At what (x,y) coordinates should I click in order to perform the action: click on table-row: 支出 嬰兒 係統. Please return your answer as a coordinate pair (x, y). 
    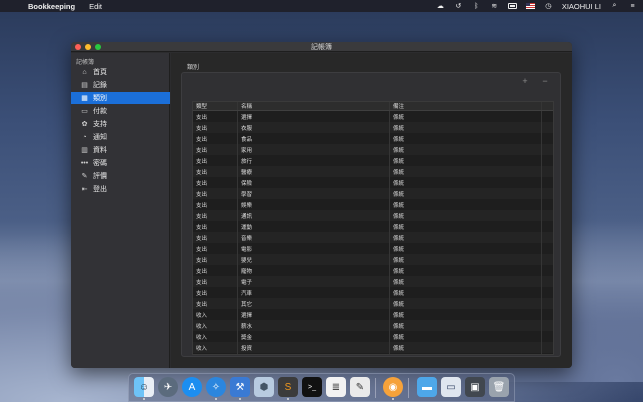
    Looking at the image, I should click on (373, 259).